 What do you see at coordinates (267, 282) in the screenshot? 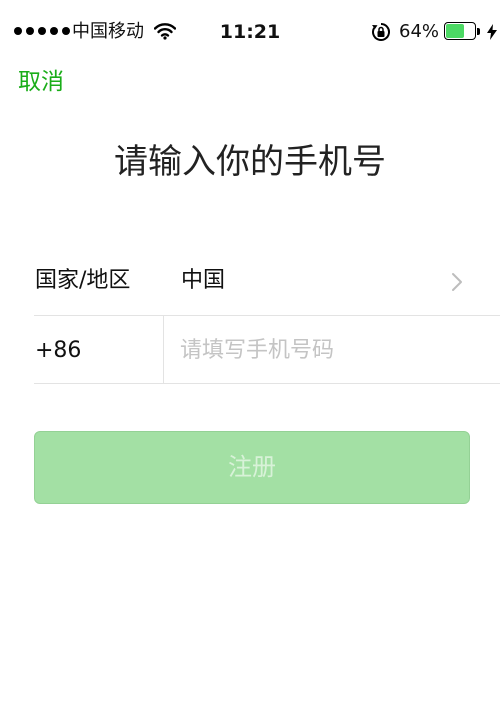
I see `country-region-selector: 国家/地区 中国` at bounding box center [267, 282].